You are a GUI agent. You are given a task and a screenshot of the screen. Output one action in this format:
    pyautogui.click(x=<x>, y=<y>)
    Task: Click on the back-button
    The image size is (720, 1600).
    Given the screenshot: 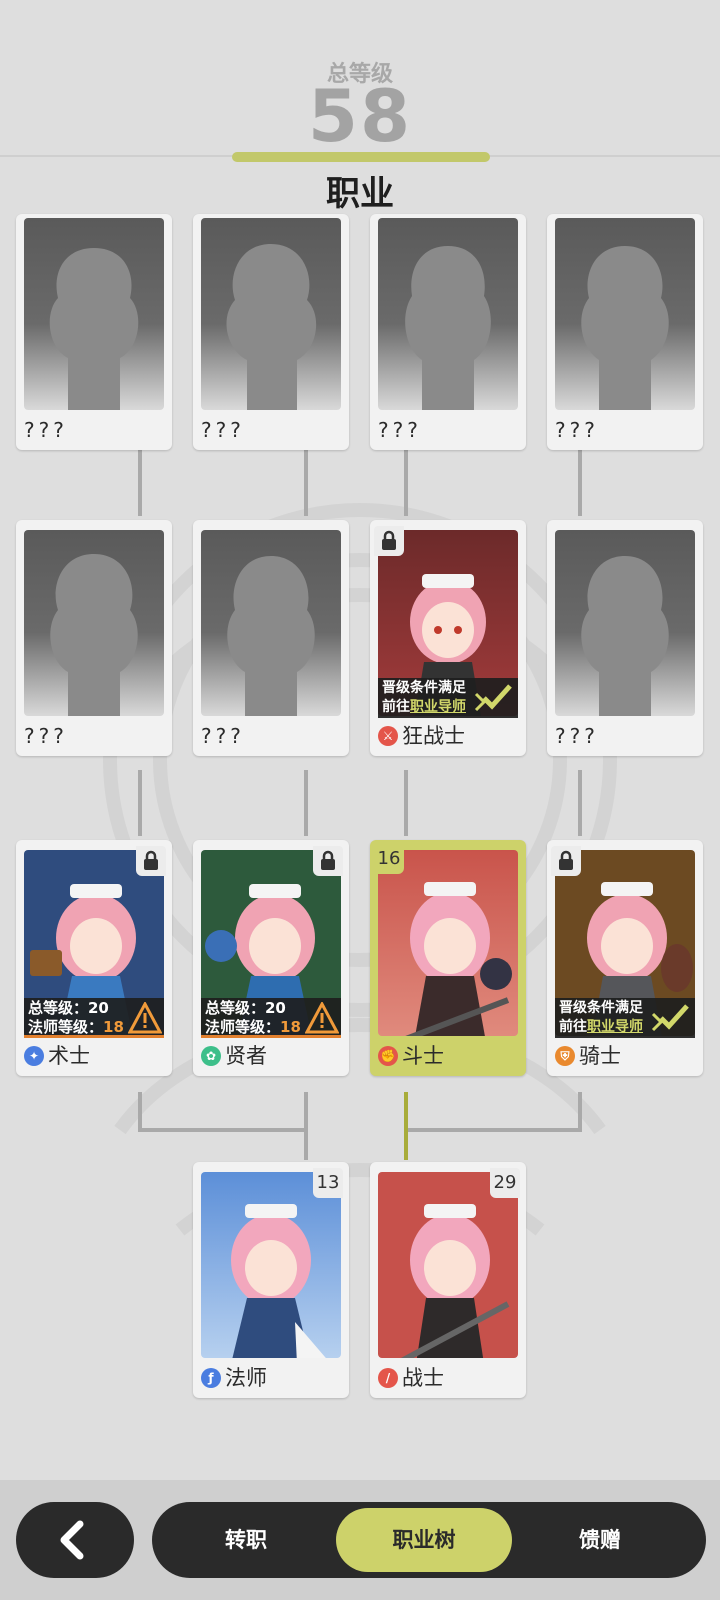 What is the action you would take?
    pyautogui.click(x=75, y=1540)
    